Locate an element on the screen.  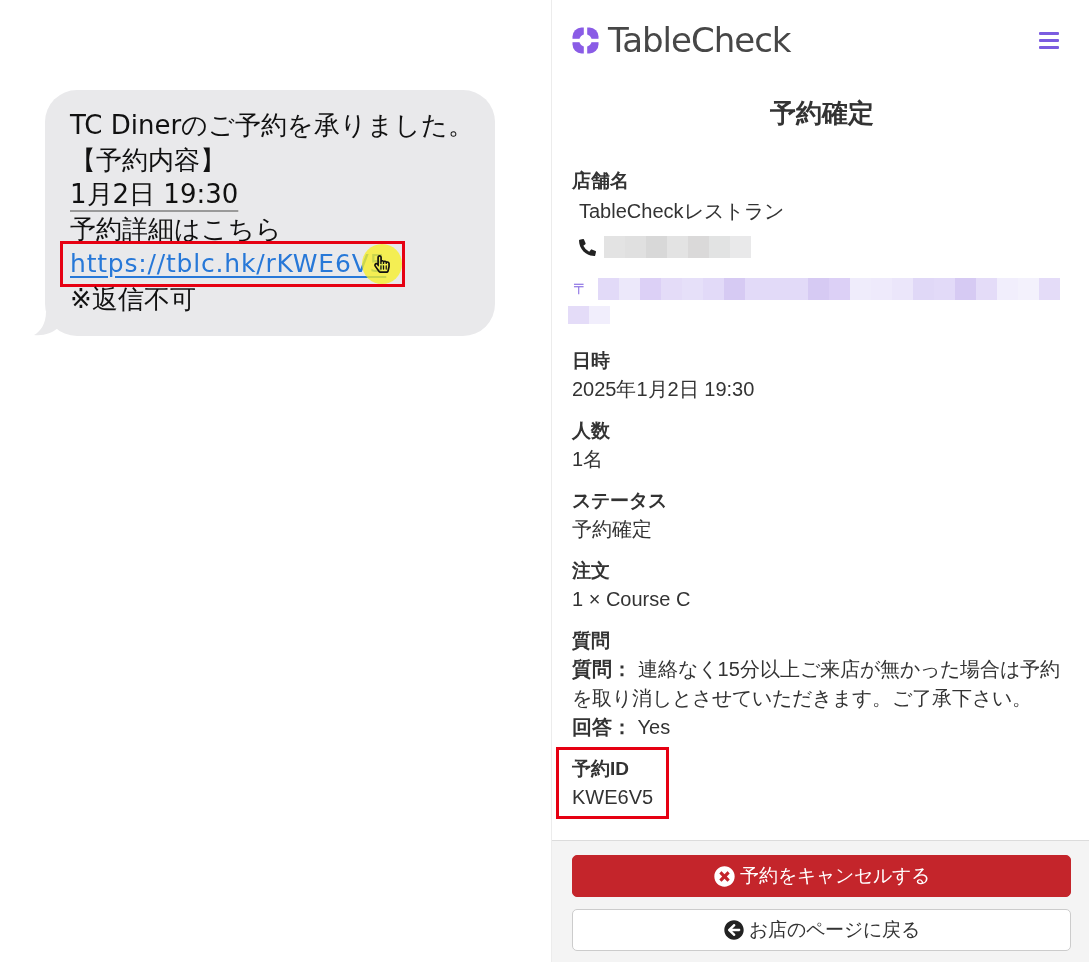
field-label: 日時 is located at coordinates (591, 361).